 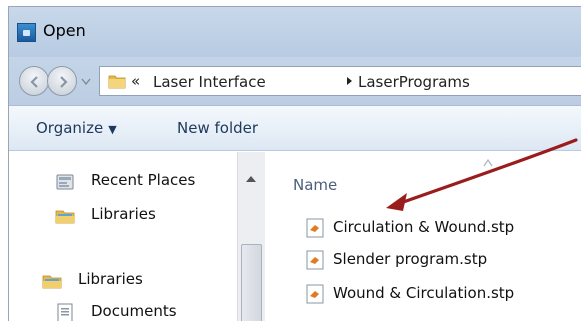 I want to click on navigation-bar: « Laser Interface LaserPrograms, so click(x=295, y=81).